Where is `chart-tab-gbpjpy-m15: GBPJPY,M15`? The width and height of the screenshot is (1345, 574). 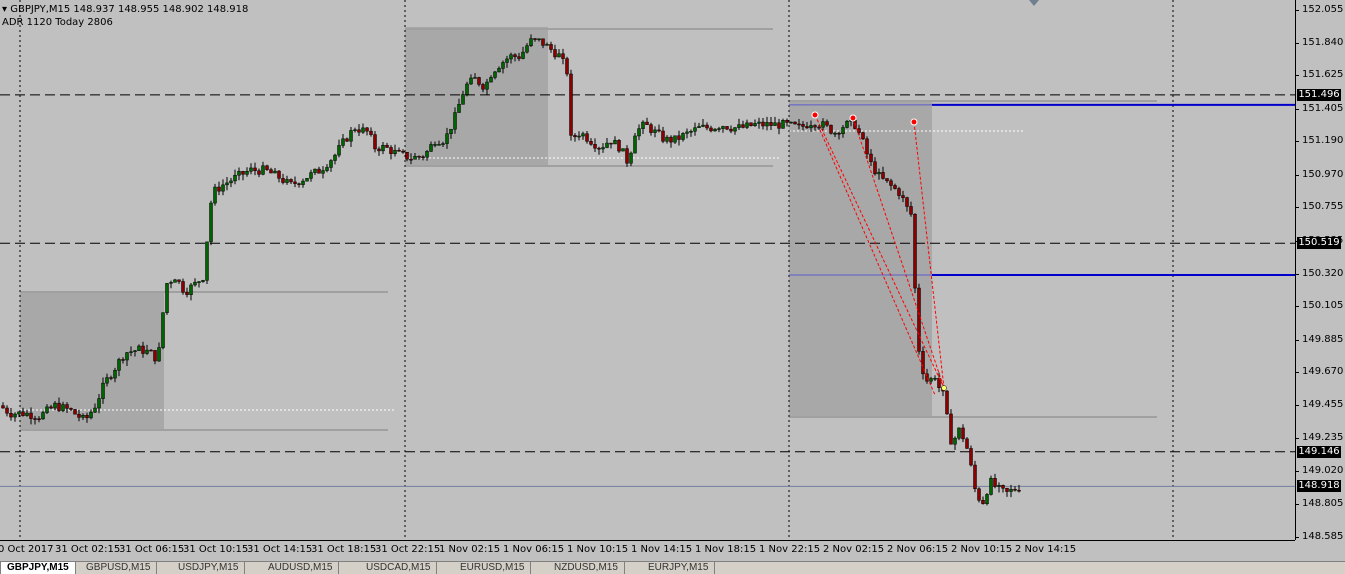 chart-tab-gbpjpy-m15: GBPJPY,M15 is located at coordinates (38, 568).